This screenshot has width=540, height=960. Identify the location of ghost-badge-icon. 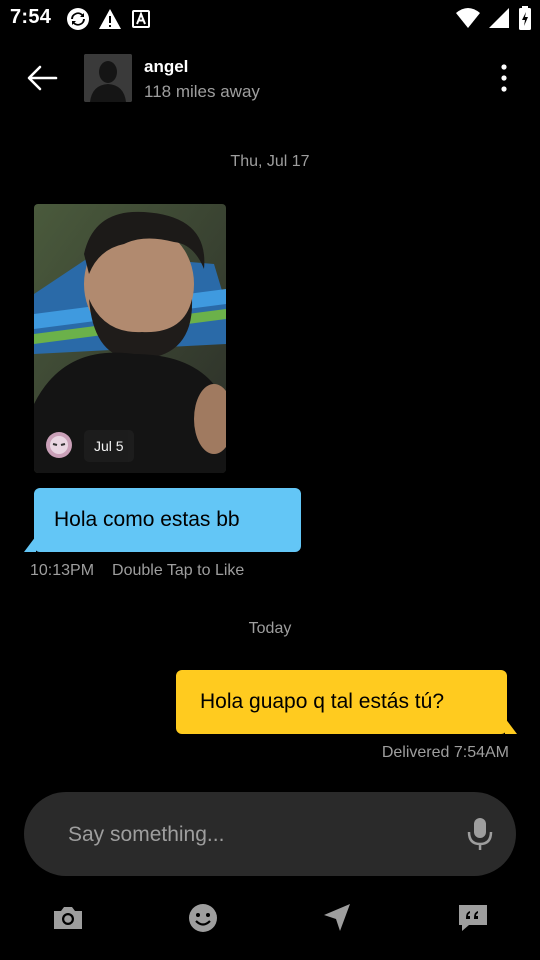
(59, 445).